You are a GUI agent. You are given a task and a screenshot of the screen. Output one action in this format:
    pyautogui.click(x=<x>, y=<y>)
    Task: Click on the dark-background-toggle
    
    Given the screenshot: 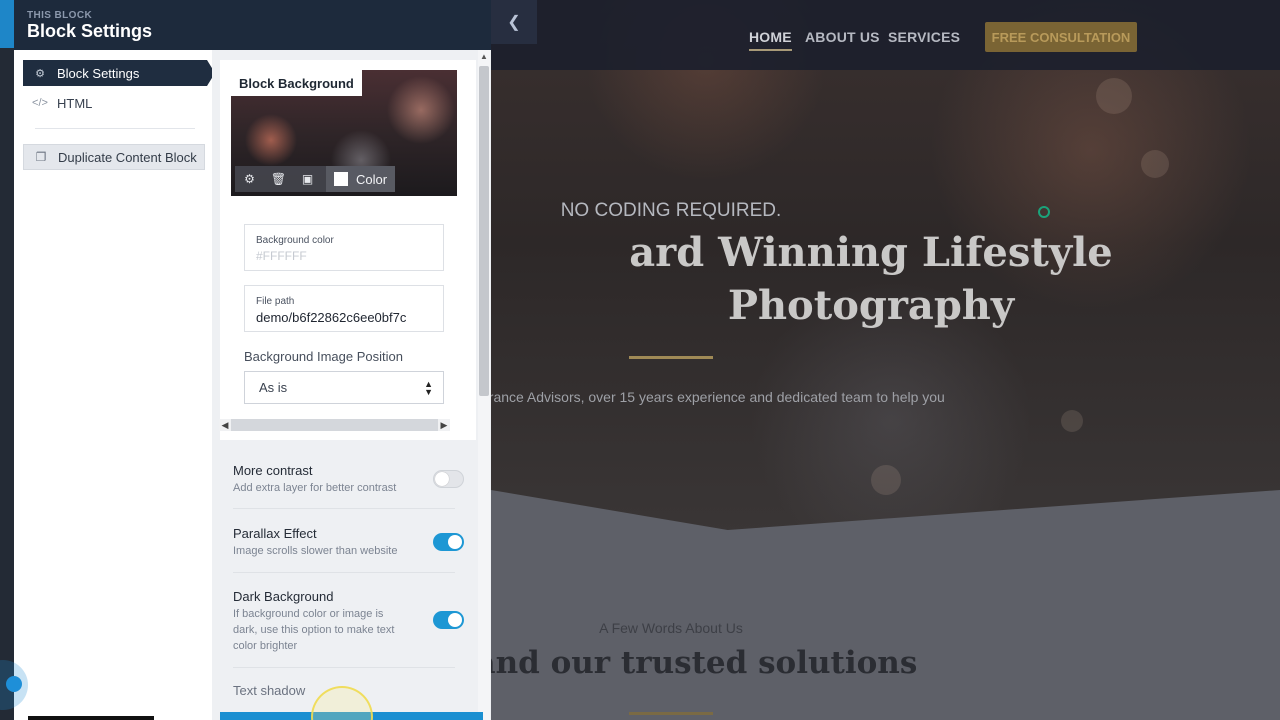 What is the action you would take?
    pyautogui.click(x=448, y=620)
    